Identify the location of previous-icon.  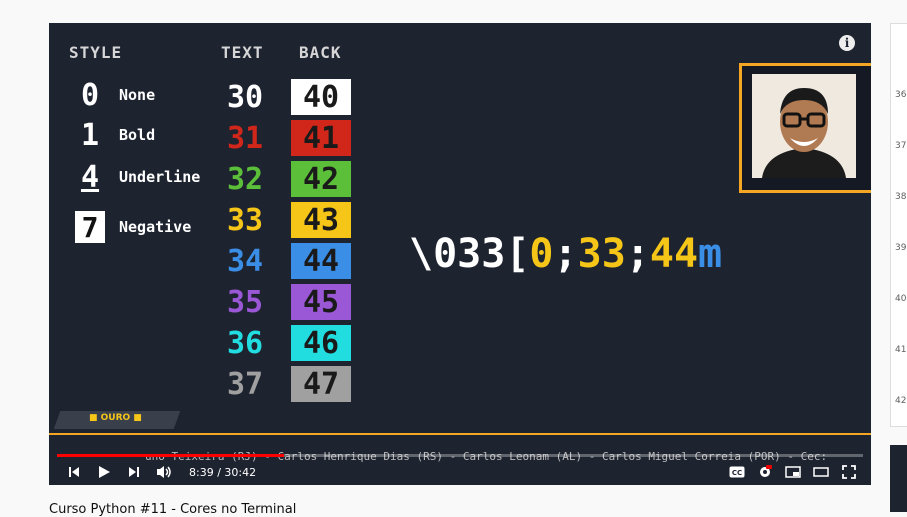
(74, 472).